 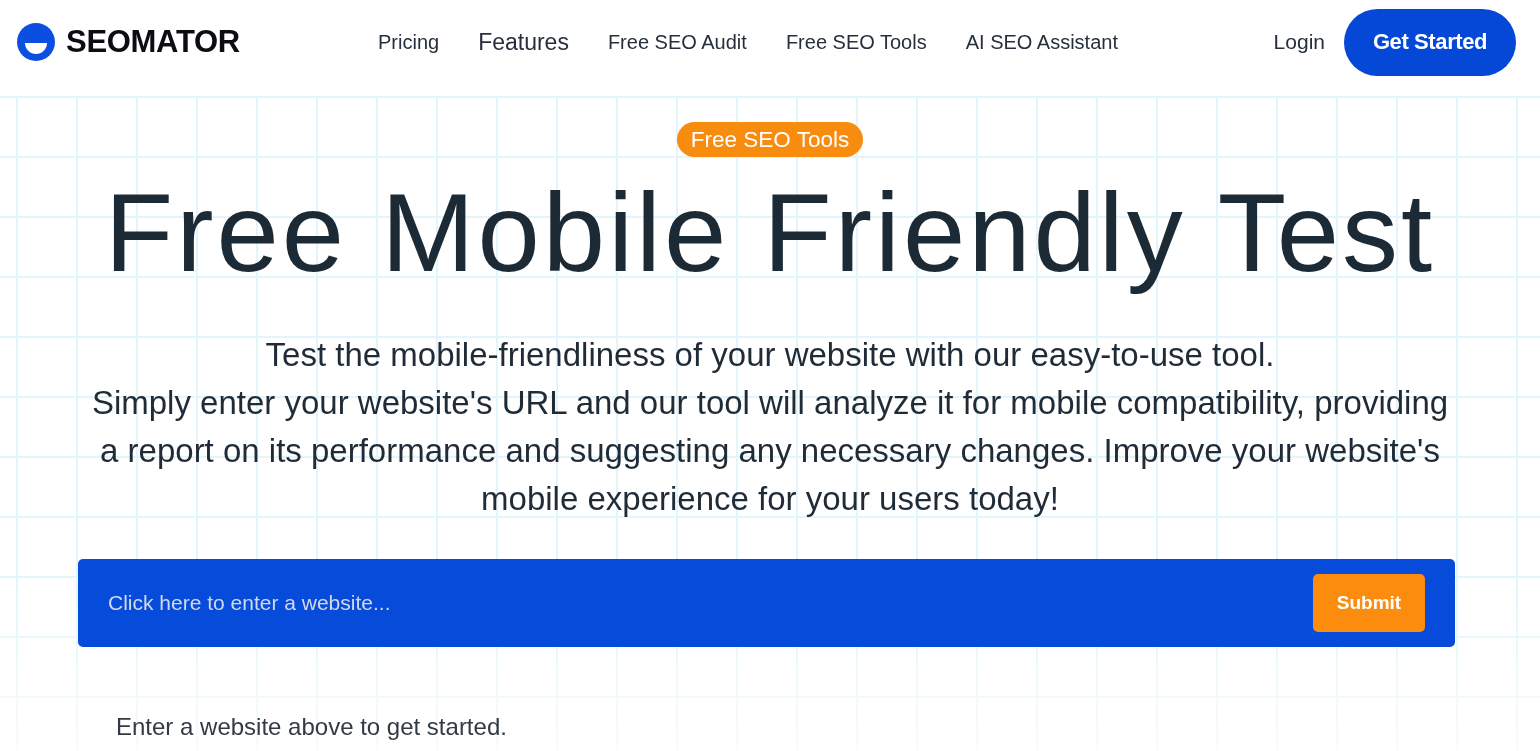 What do you see at coordinates (1430, 42) in the screenshot?
I see `get-started-button: Get Started` at bounding box center [1430, 42].